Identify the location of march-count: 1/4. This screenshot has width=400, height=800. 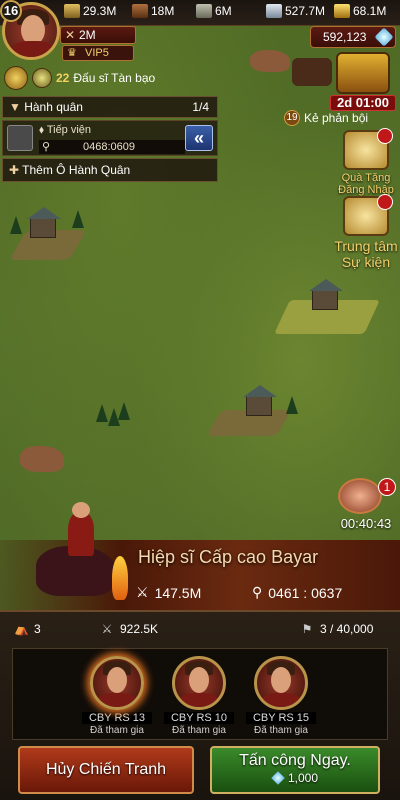
(200, 107).